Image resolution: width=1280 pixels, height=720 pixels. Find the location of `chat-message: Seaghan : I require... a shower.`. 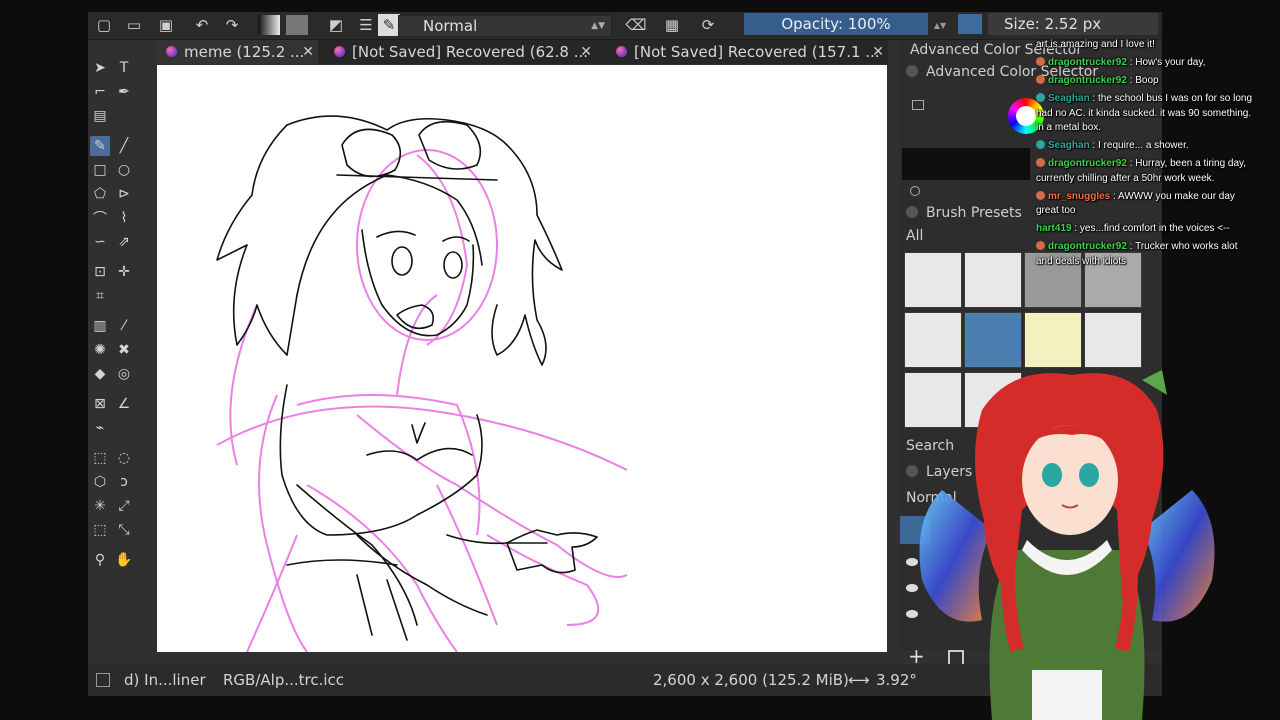

chat-message: Seaghan : I require... a shower. is located at coordinates (1146, 146).